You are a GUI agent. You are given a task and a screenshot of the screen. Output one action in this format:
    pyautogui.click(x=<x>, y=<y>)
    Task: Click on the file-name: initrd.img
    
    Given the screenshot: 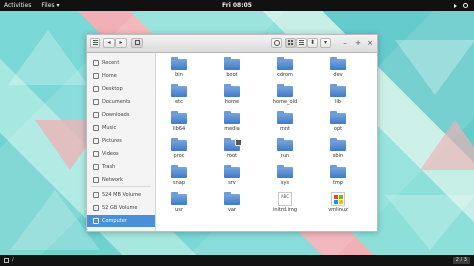 What is the action you would take?
    pyautogui.click(x=285, y=210)
    